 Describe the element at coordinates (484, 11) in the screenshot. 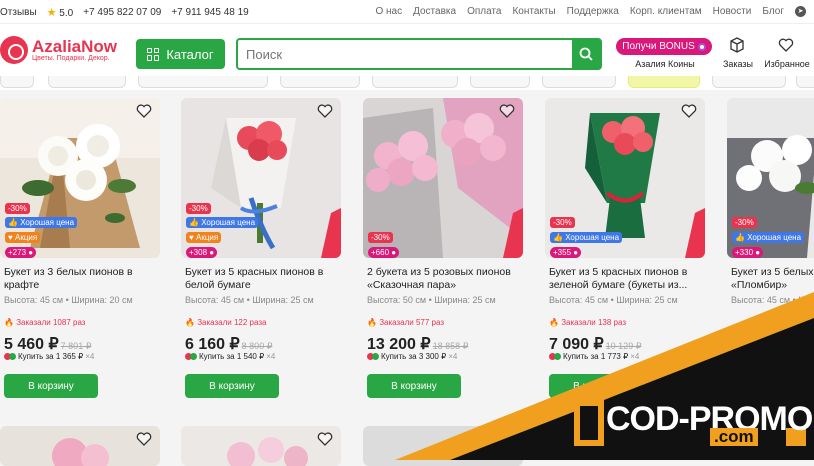

I see `nav-payment: Оплата` at that location.